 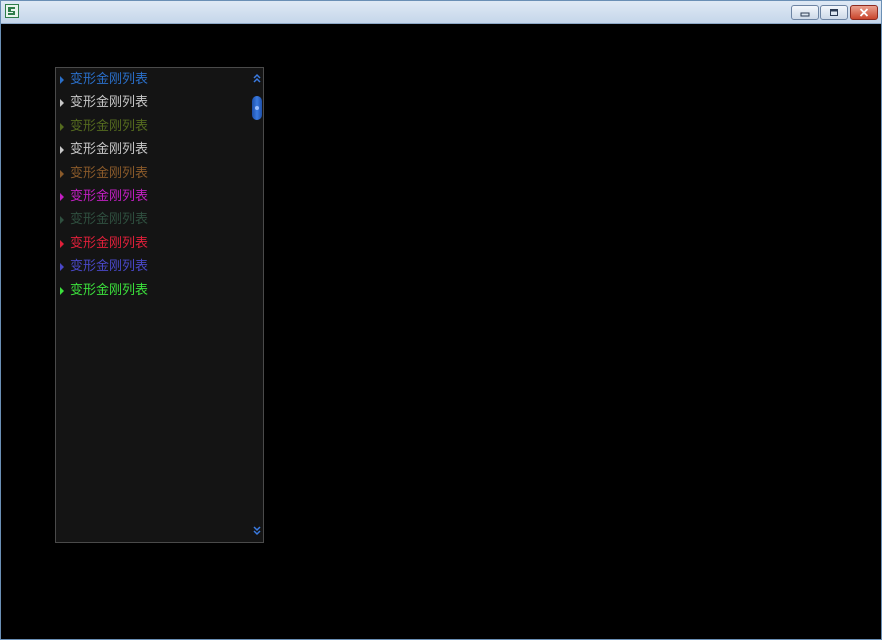 I want to click on close-icon, so click(x=864, y=12).